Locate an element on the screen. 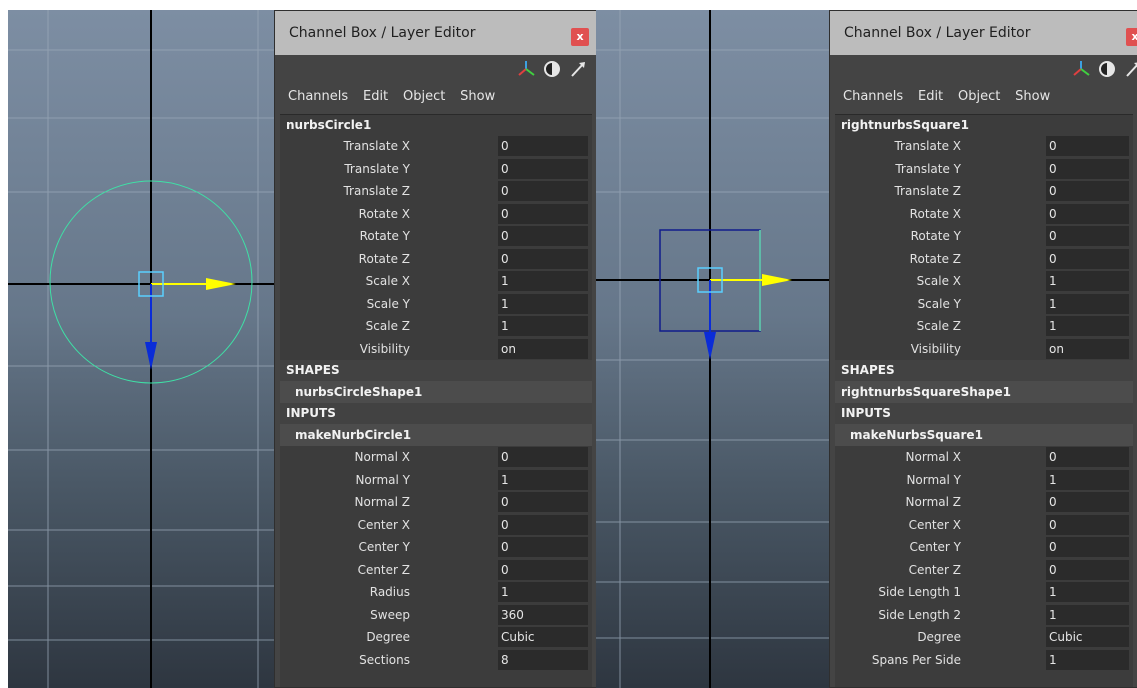 The width and height of the screenshot is (1137, 688). input-channel-row: Spans Per Side 1 is located at coordinates (984, 660).